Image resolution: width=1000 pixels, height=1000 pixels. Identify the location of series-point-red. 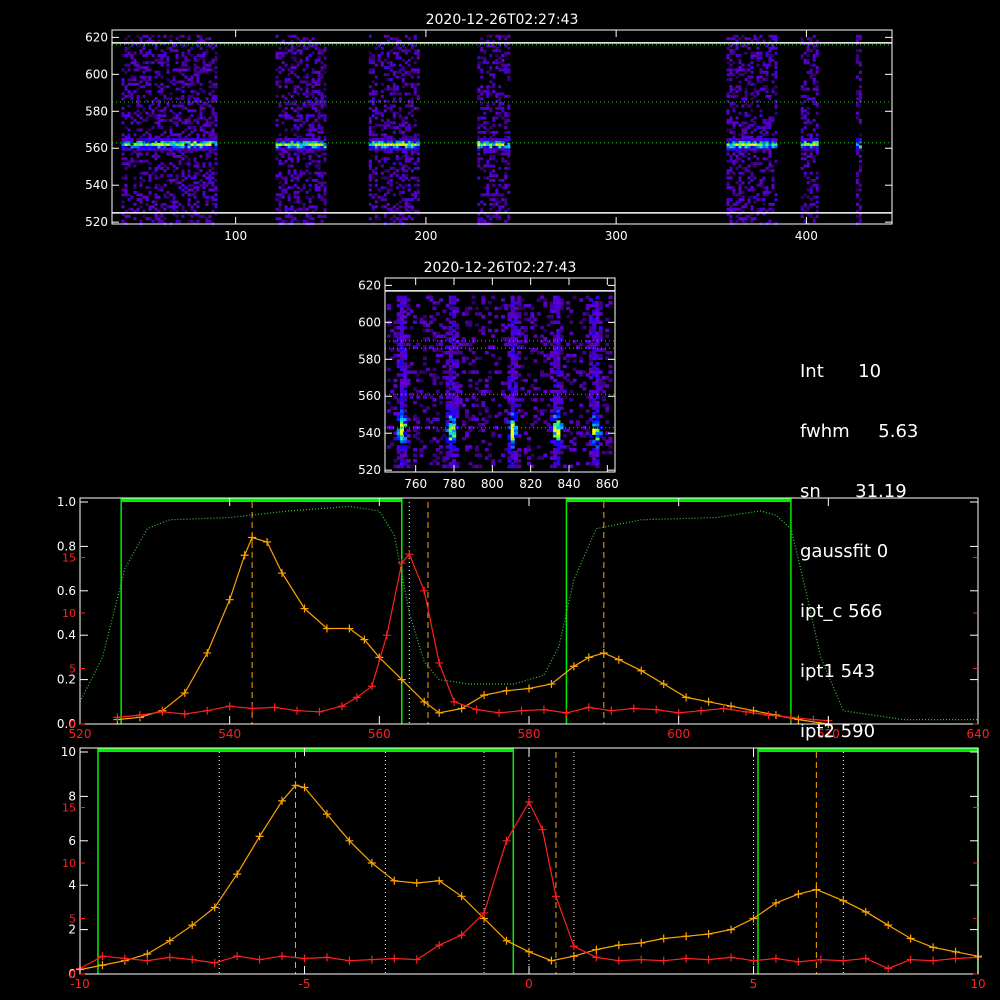
(304, 958).